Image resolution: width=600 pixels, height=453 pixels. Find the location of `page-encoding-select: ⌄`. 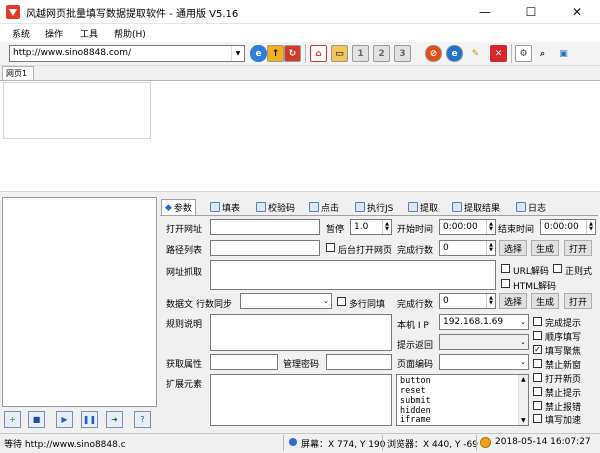

page-encoding-select: ⌄ is located at coordinates (484, 362).